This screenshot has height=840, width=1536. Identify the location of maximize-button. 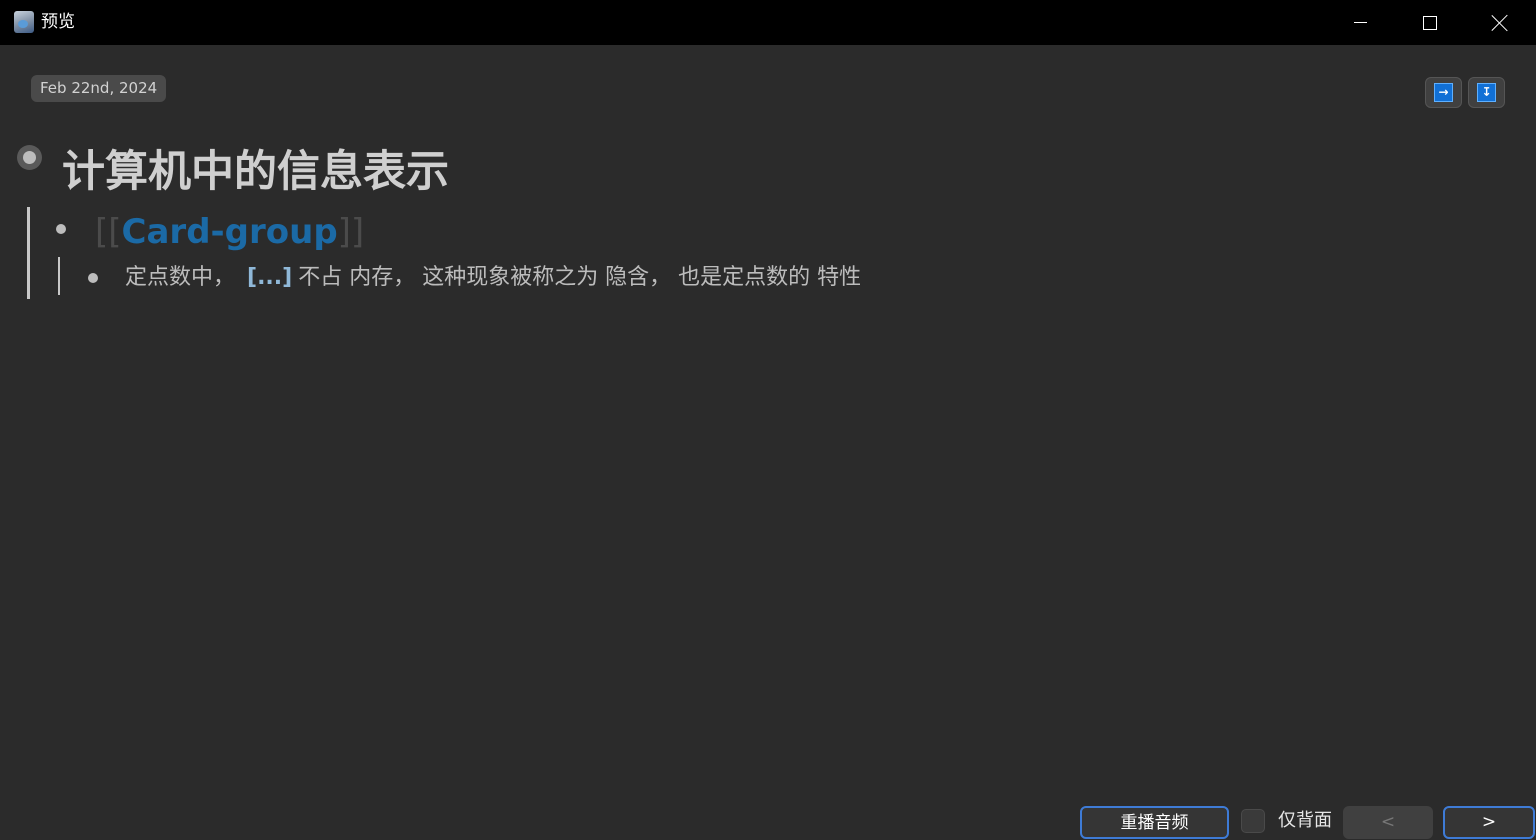
(1430, 22).